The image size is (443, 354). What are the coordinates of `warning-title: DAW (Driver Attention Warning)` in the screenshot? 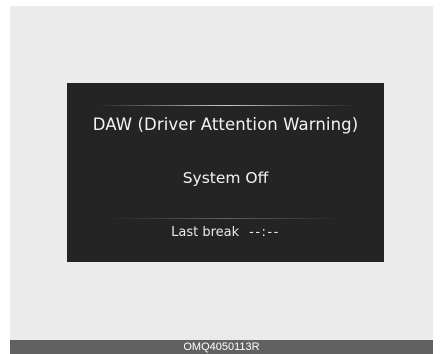 It's located at (225, 124).